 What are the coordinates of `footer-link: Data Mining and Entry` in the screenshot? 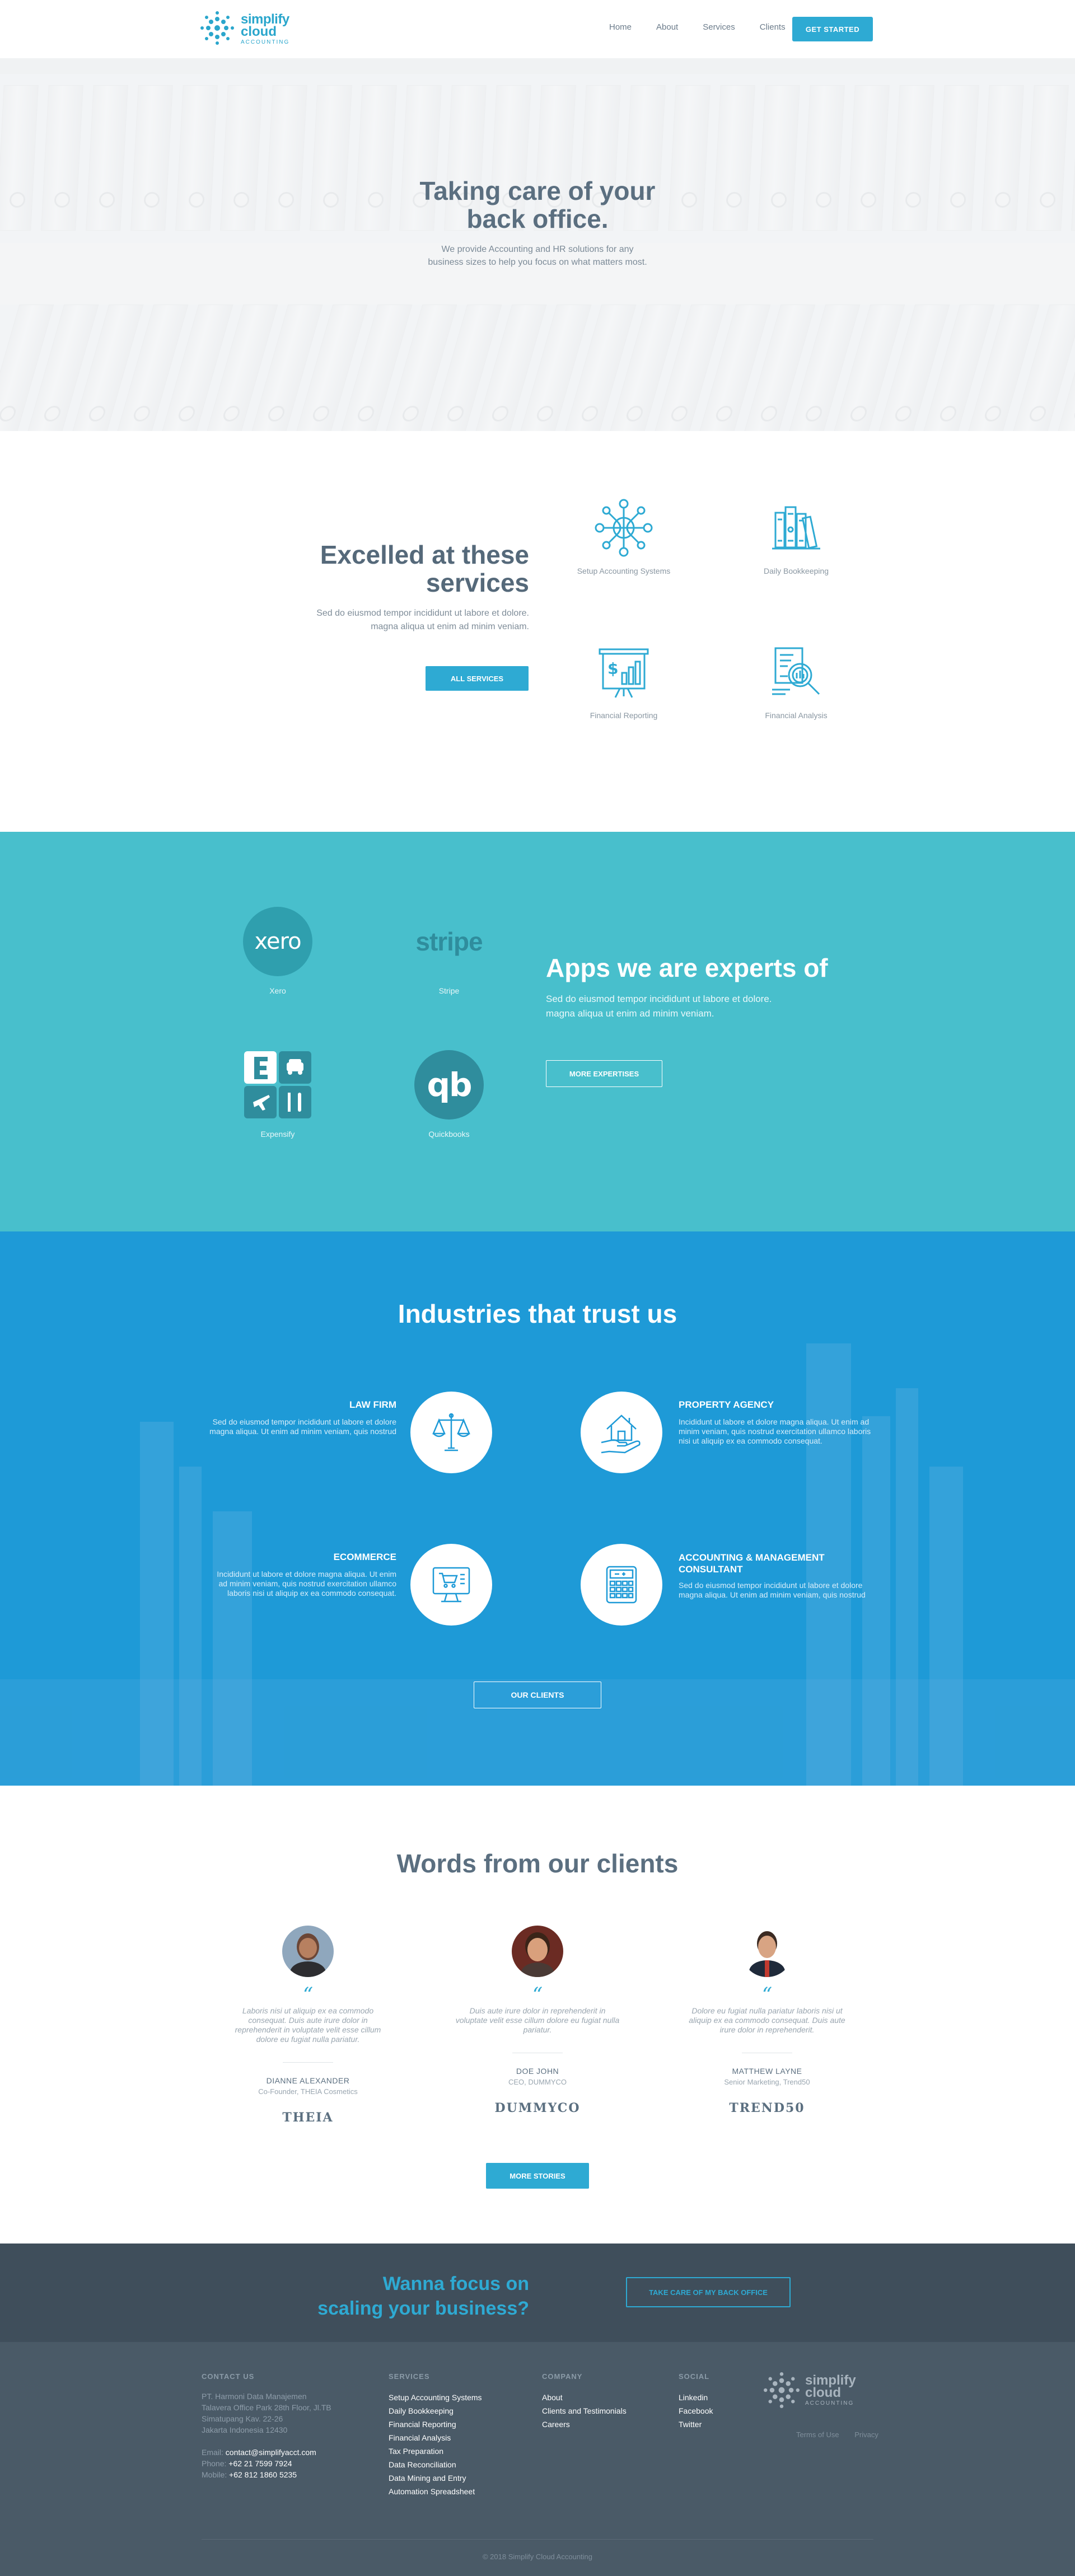 It's located at (459, 2478).